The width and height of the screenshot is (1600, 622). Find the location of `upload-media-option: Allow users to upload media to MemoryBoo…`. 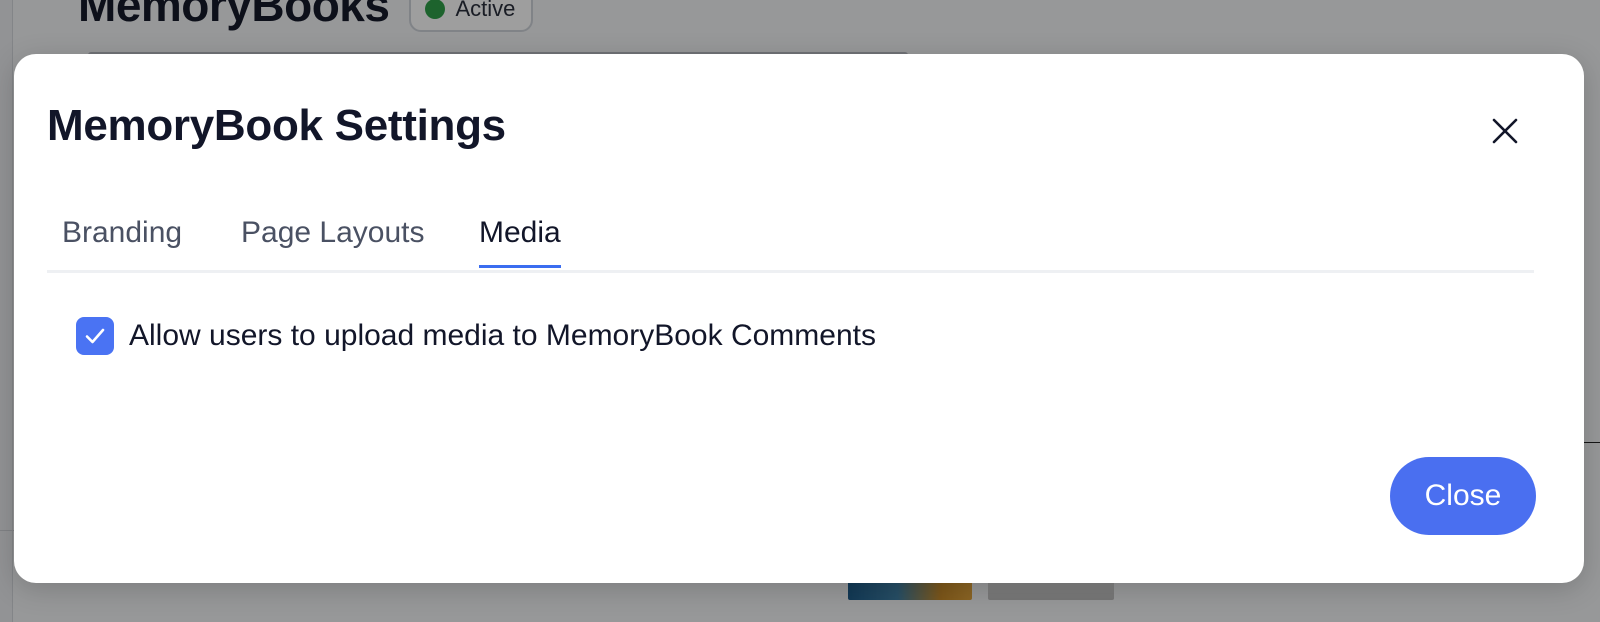

upload-media-option: Allow users to upload media to MemoryBoo… is located at coordinates (476, 336).